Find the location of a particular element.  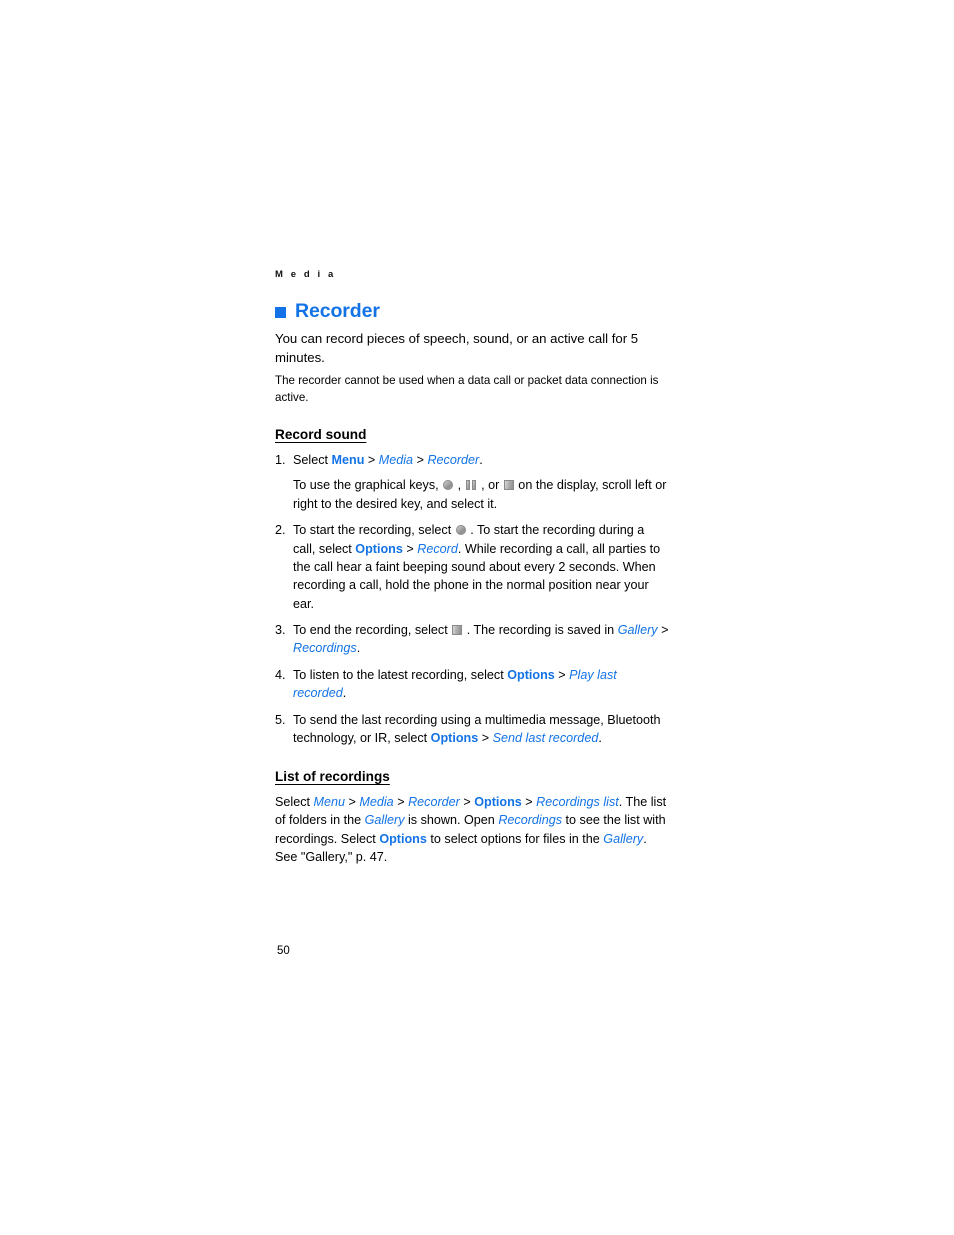

send-last-recorded-link: Send last recorded is located at coordinates (546, 738).